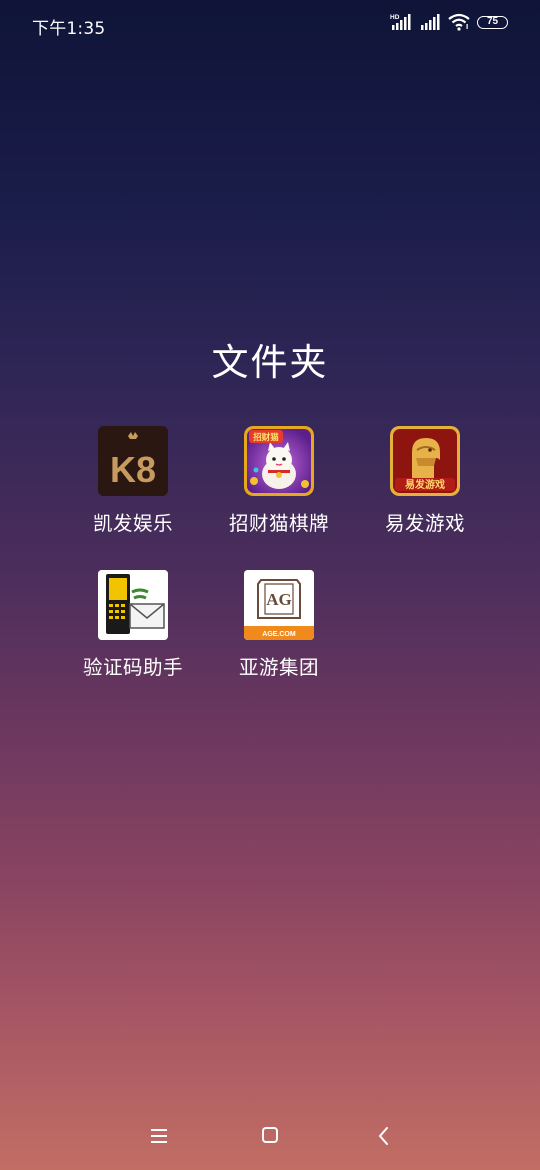 The height and width of the screenshot is (1170, 540). Describe the element at coordinates (69, 29) in the screenshot. I see `status-time: 下午1:35` at that location.